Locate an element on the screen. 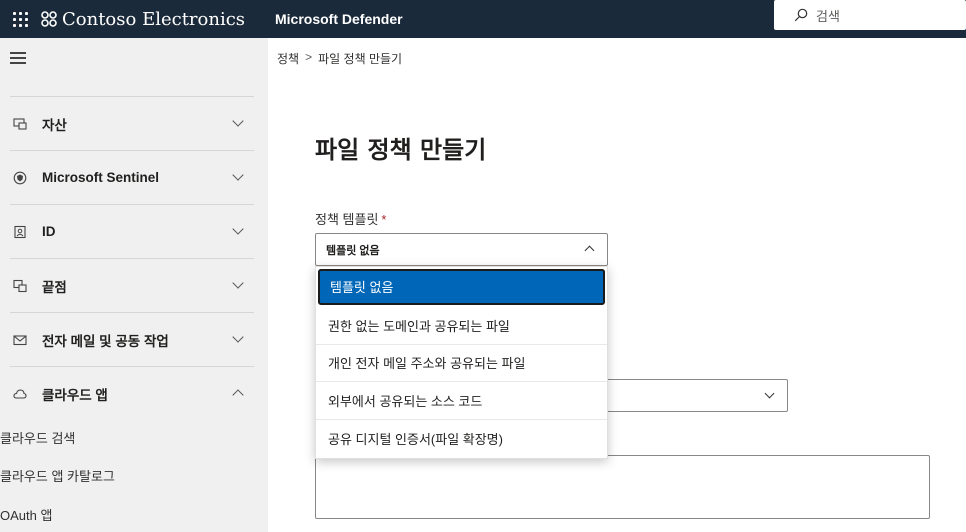 This screenshot has height=532, width=966. template-option: 템플릿 없음 is located at coordinates (461, 287).